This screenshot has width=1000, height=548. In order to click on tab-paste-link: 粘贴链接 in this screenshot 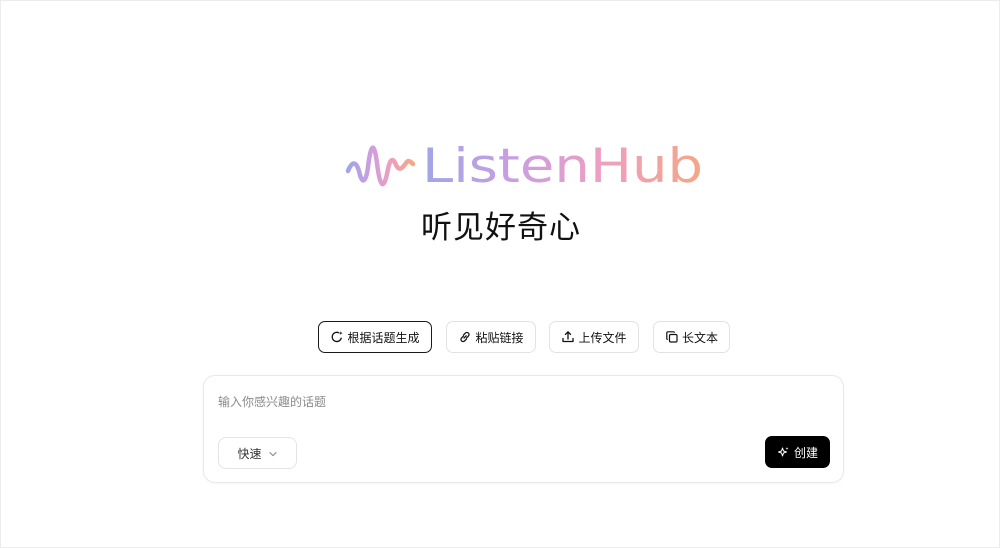, I will do `click(491, 337)`.